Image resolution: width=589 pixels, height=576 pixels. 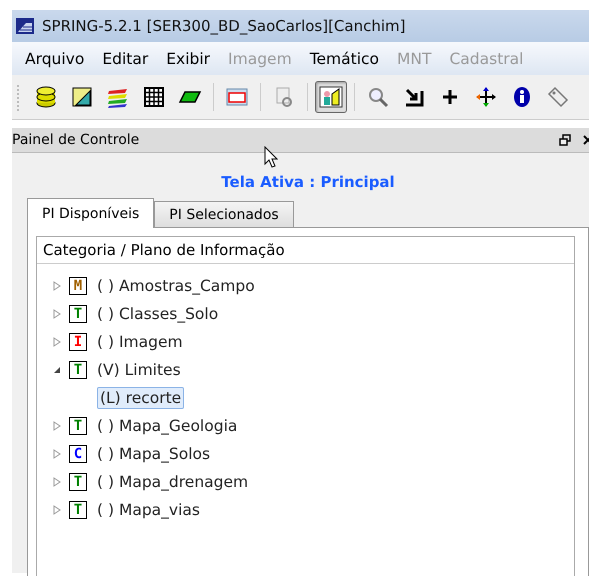 I want to click on app-icon, so click(x=25, y=26).